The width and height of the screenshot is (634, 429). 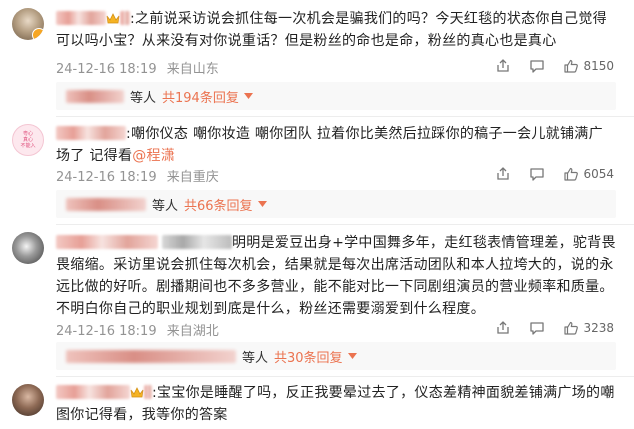 What do you see at coordinates (545, 174) in the screenshot?
I see `comment-actions: 6054` at bounding box center [545, 174].